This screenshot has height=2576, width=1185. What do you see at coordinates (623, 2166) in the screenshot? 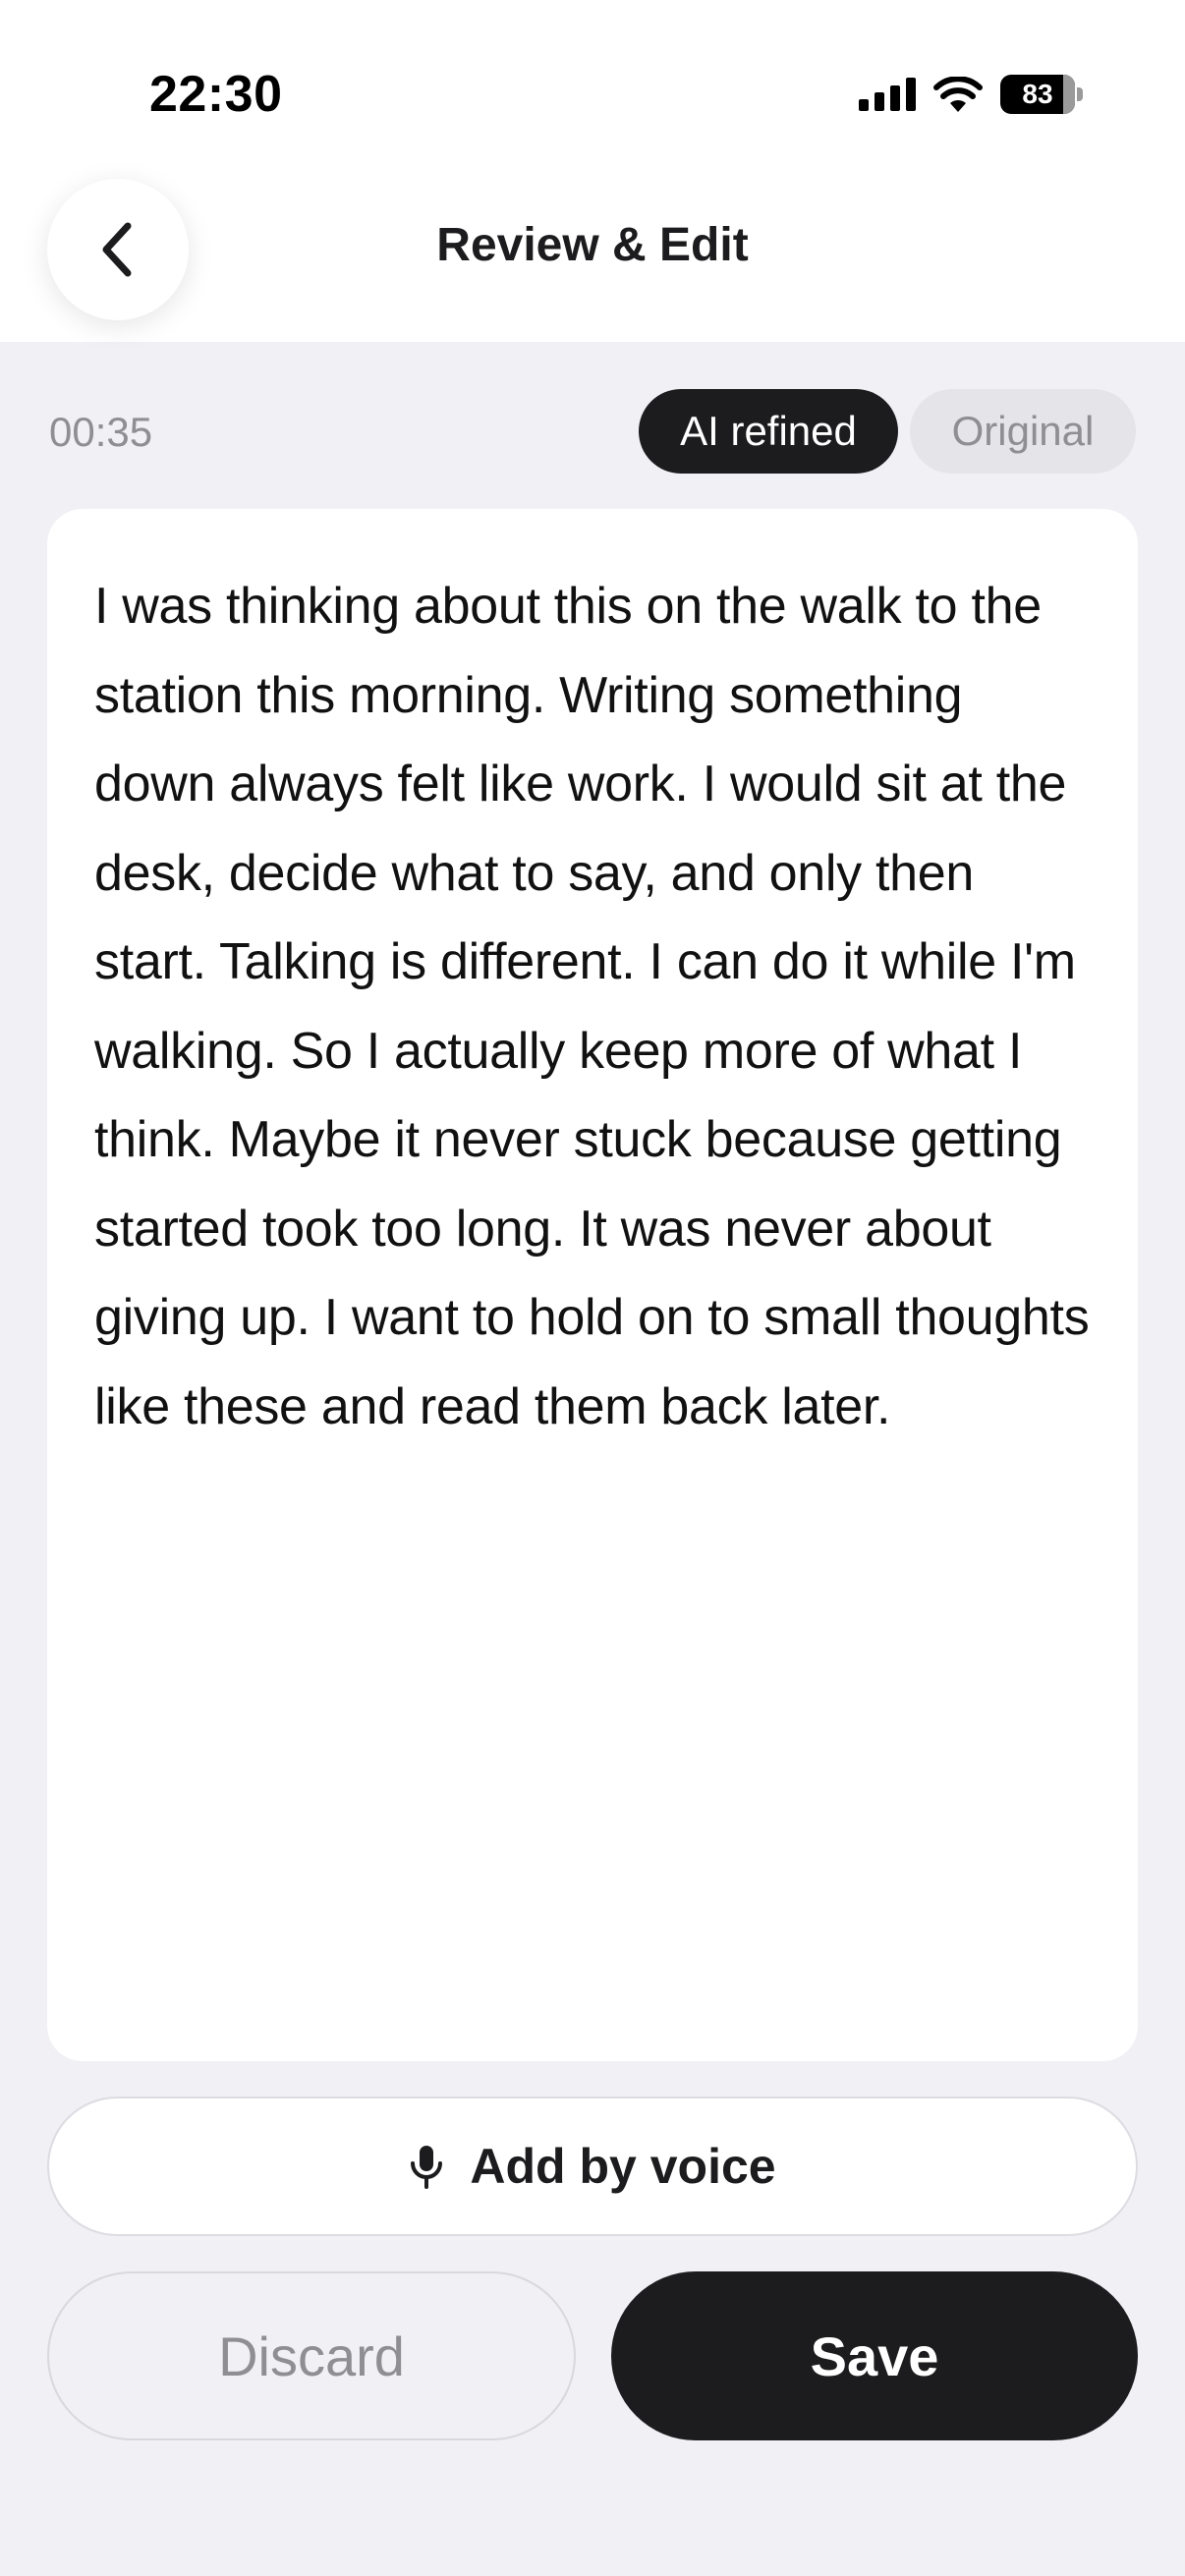
I see `add-by-voice-label: Add by voice` at bounding box center [623, 2166].